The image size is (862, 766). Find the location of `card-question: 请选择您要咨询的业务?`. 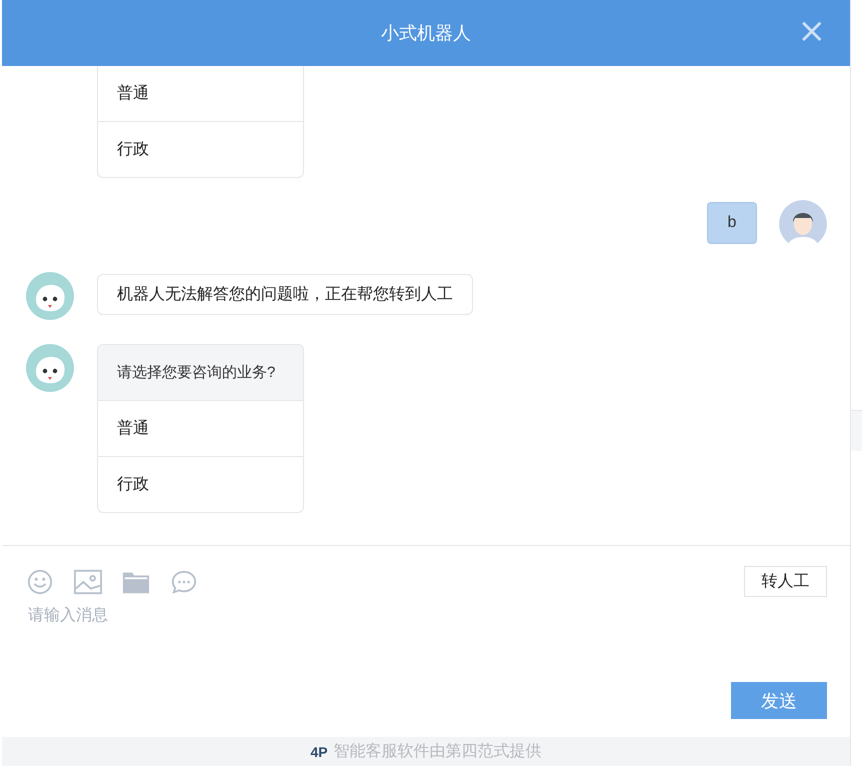

card-question: 请选择您要咨询的业务? is located at coordinates (200, 373).